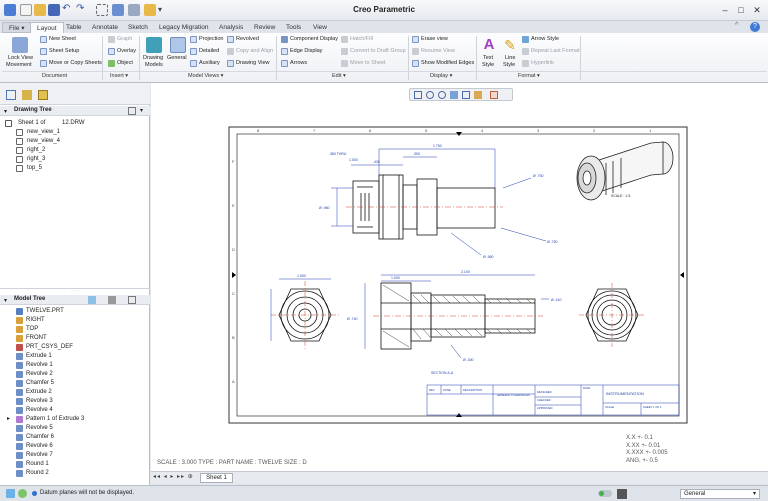  What do you see at coordinates (43, 51) in the screenshot?
I see `sheet-setup-icon` at bounding box center [43, 51].